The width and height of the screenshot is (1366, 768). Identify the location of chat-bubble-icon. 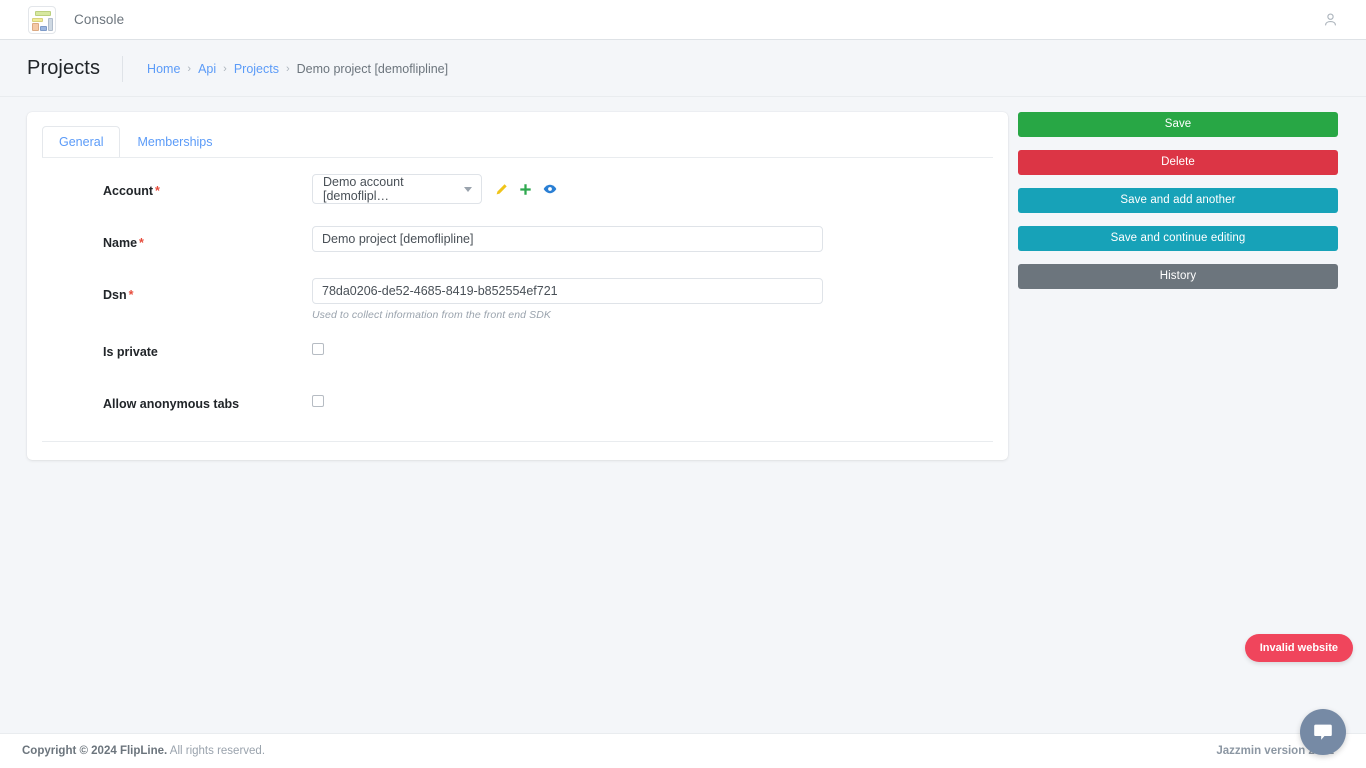
(1323, 732).